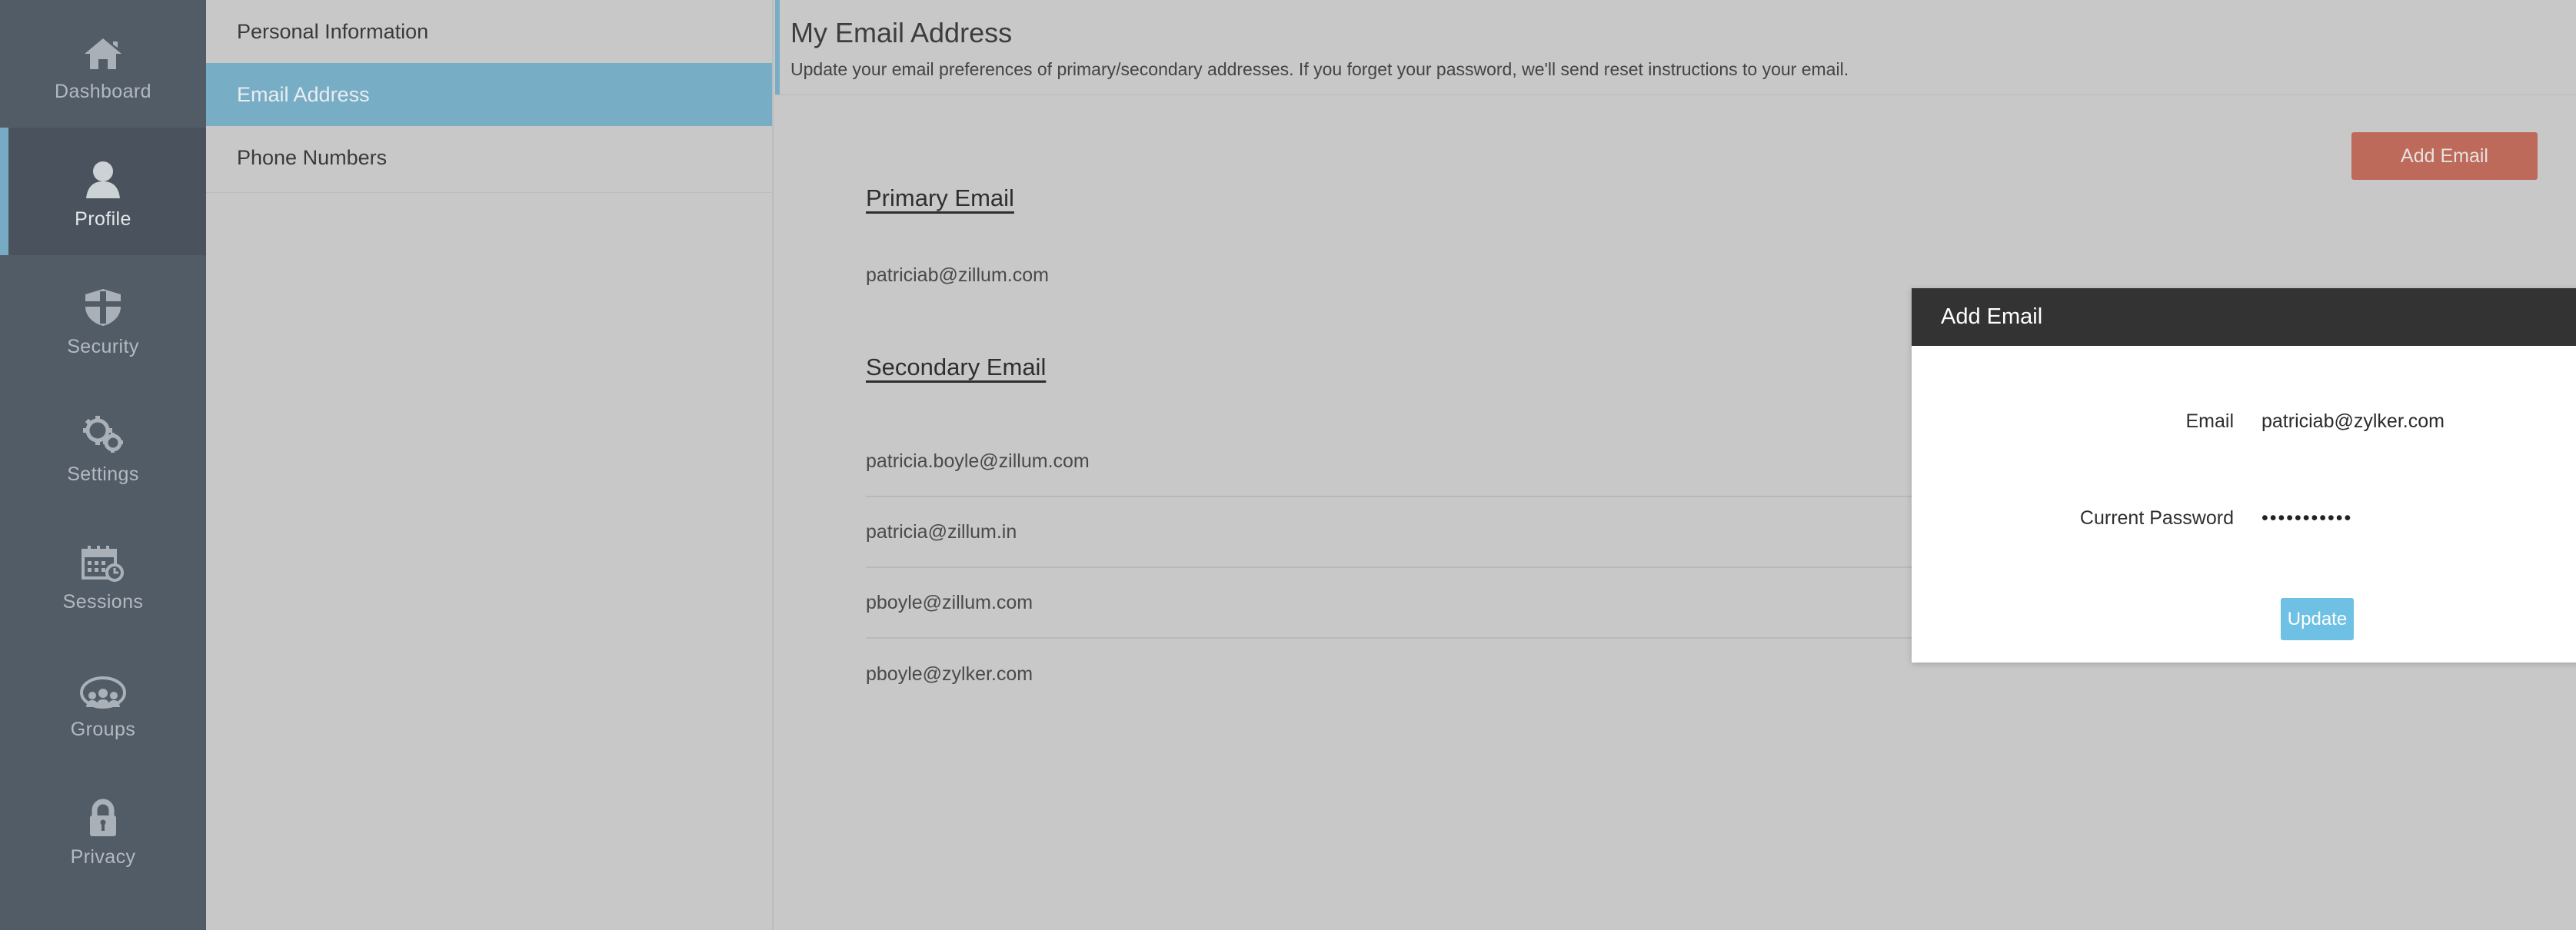 The width and height of the screenshot is (2576, 930). What do you see at coordinates (957, 367) in the screenshot?
I see `secondary-email-heading: Secondary Email` at bounding box center [957, 367].